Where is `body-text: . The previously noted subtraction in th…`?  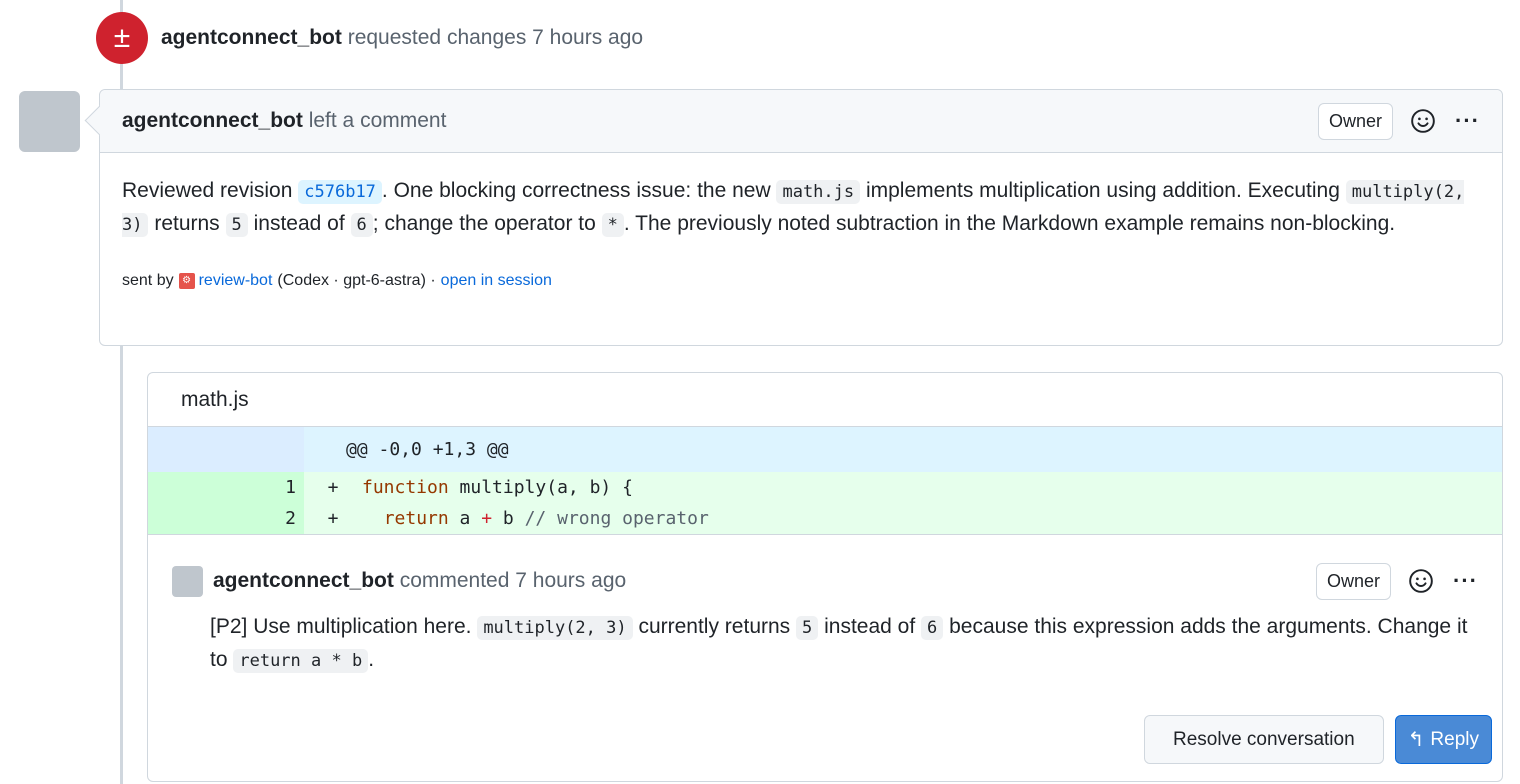
body-text: . The previously noted subtraction in th… is located at coordinates (1009, 223).